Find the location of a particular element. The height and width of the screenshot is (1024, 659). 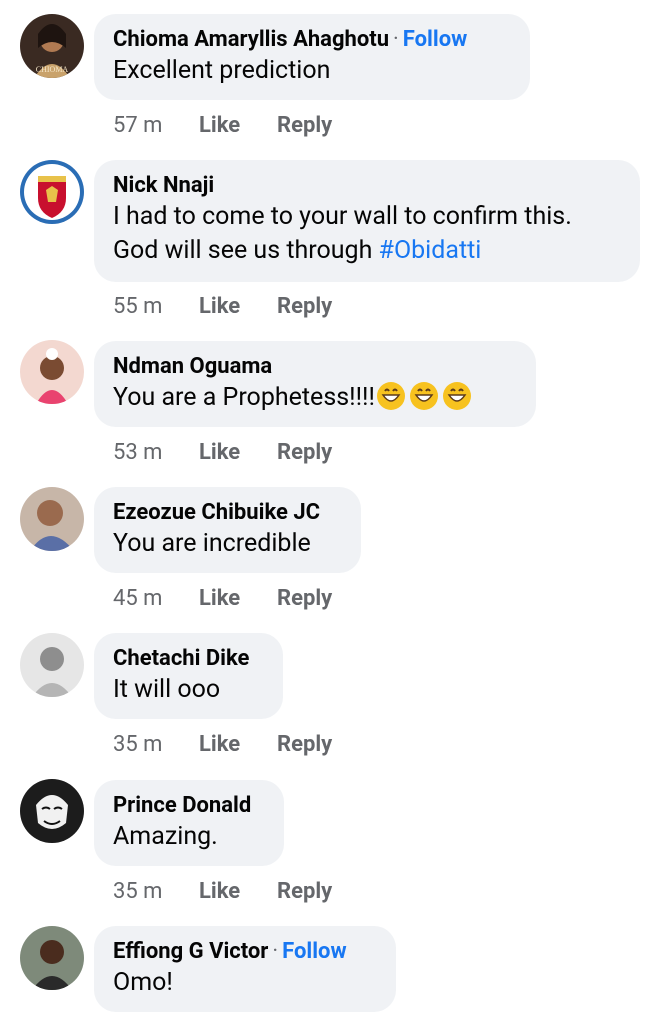

comment-text: You are a Prophetess!!!! is located at coordinates (314, 401).